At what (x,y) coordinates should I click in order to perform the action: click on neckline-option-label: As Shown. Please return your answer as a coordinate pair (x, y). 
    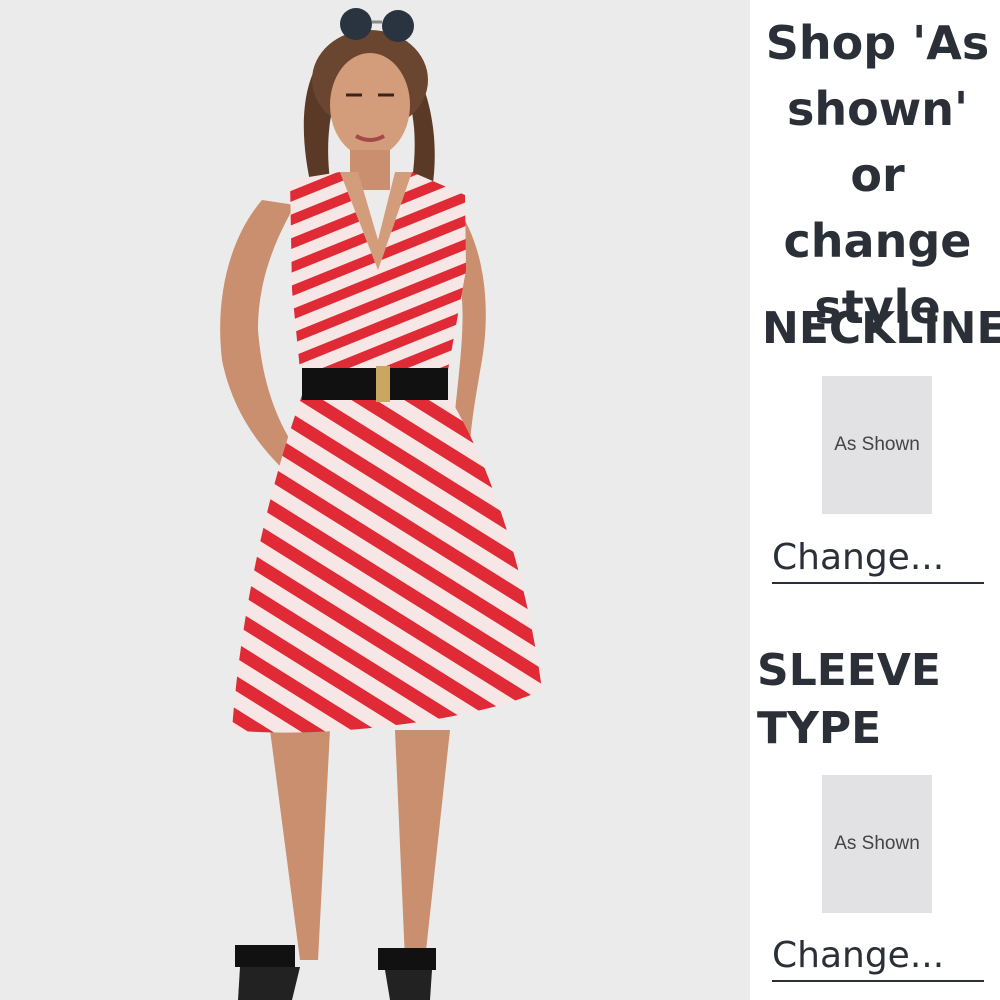
    Looking at the image, I should click on (877, 444).